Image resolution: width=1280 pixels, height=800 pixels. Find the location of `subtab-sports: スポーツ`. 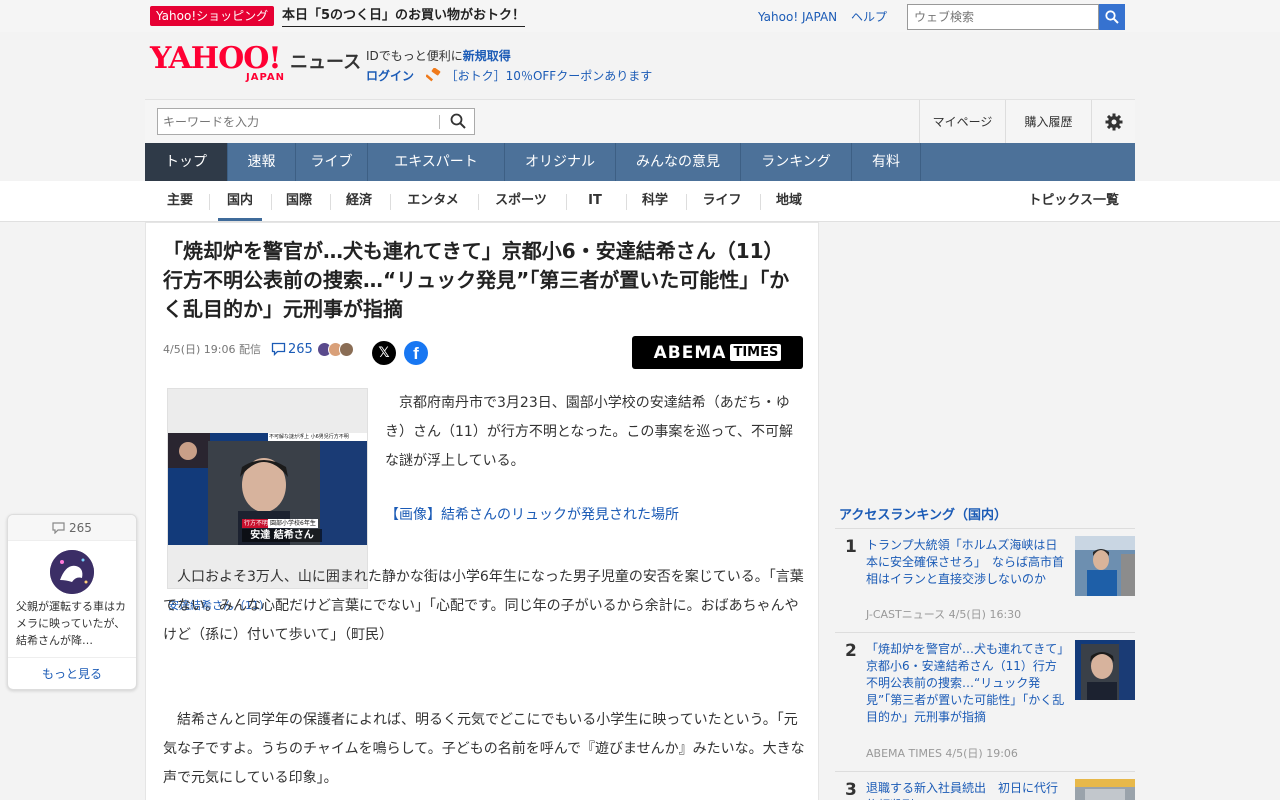

subtab-sports: スポーツ is located at coordinates (521, 201).